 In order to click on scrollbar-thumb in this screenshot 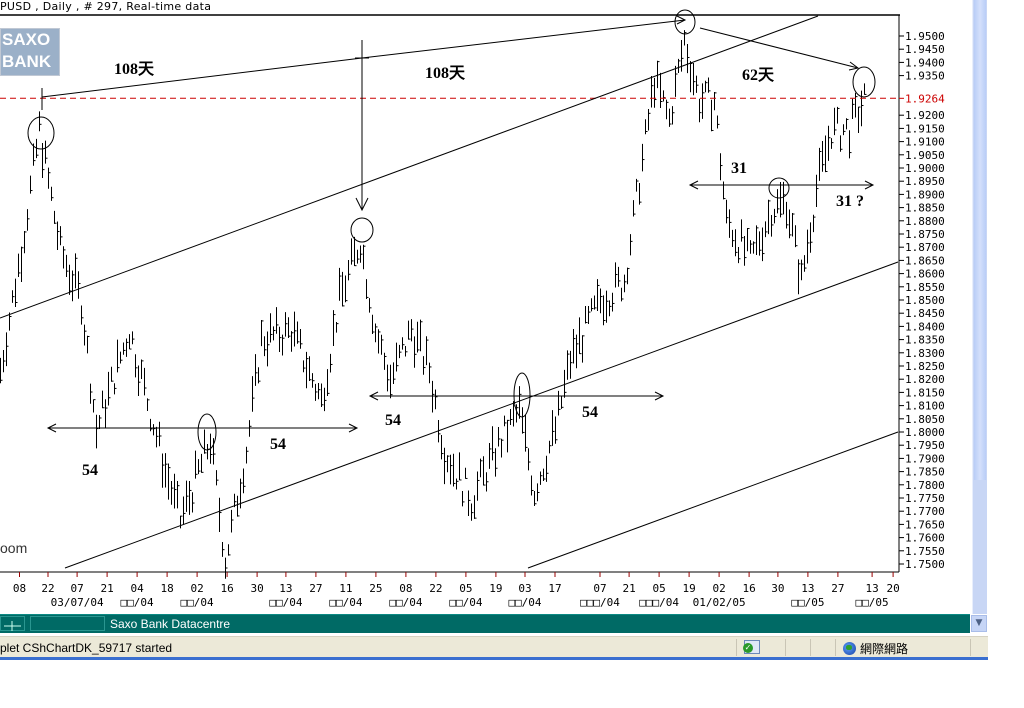, I will do `click(980, 240)`.